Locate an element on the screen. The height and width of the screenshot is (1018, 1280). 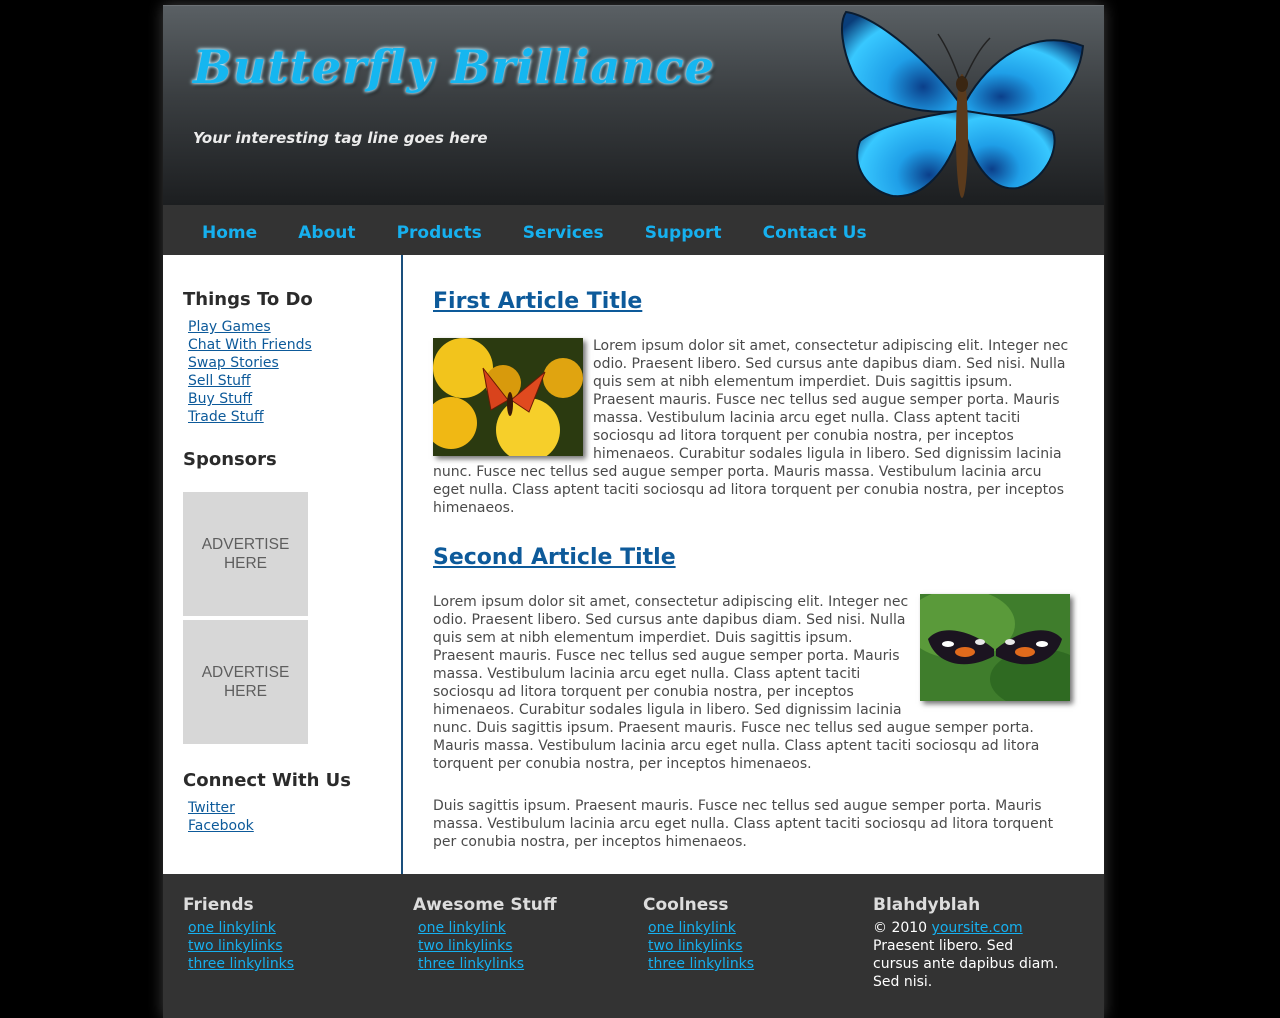
nav-contact-us: Contact Us is located at coordinates (815, 233).